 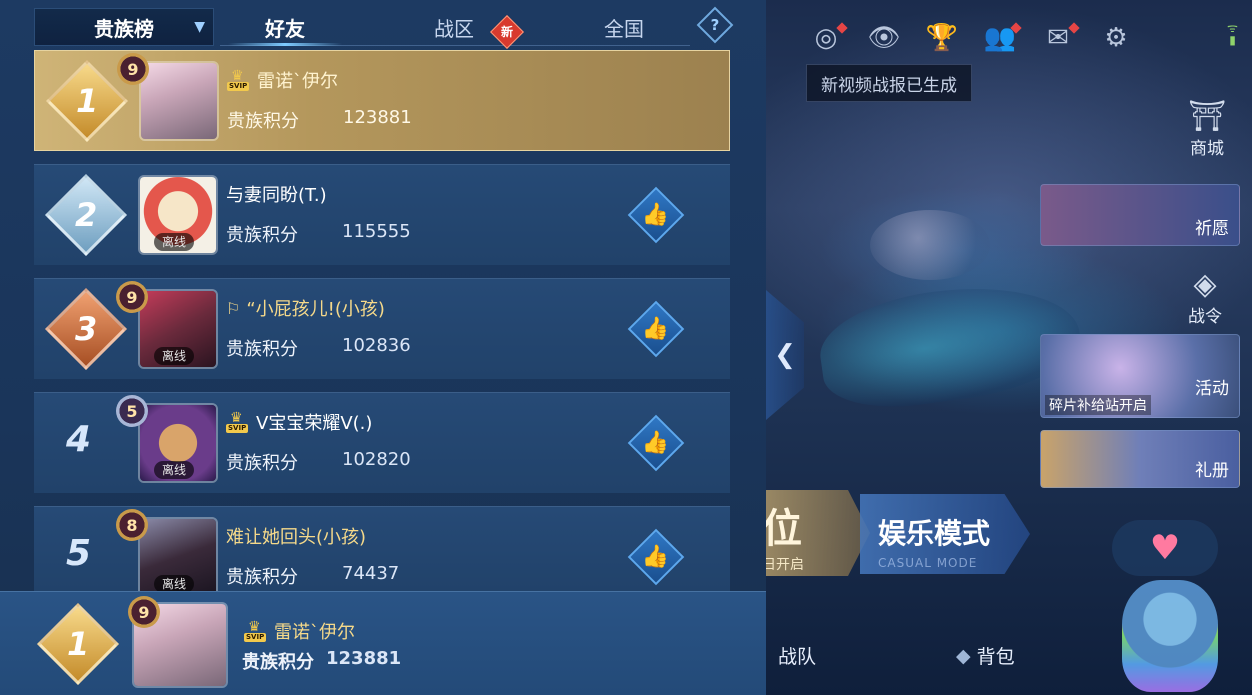 I want to click on tab-friends-label: 好友, so click(x=285, y=28).